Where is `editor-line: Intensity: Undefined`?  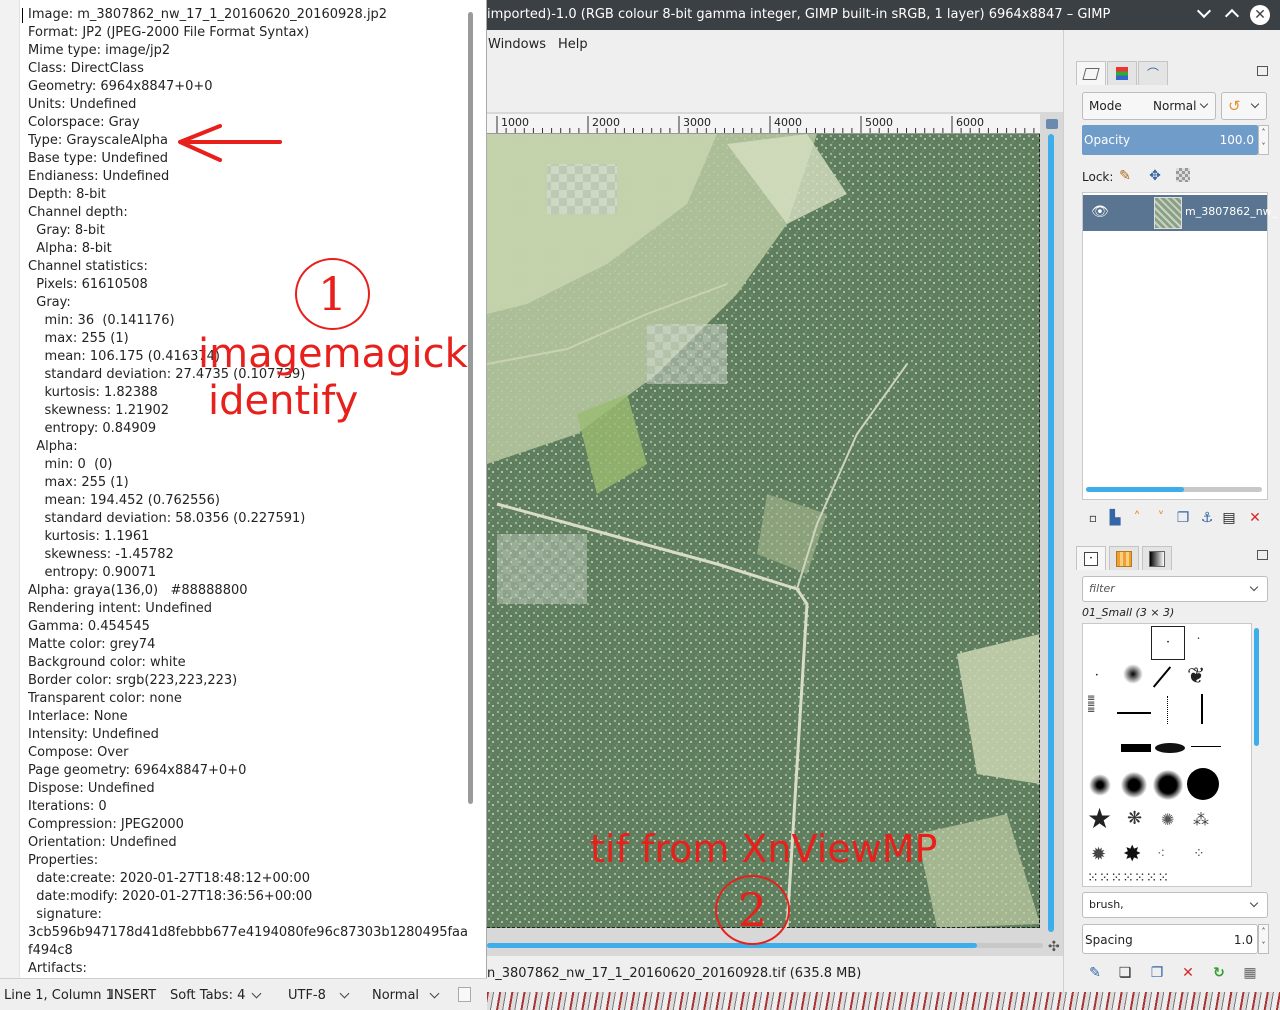 editor-line: Intensity: Undefined is located at coordinates (93, 734).